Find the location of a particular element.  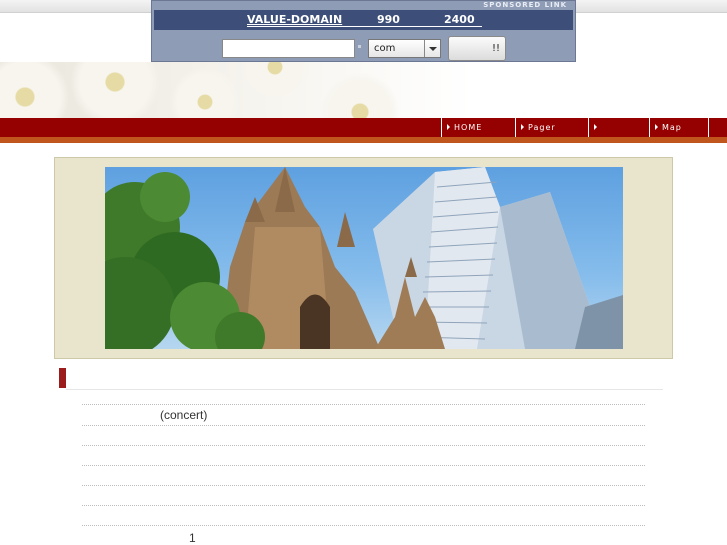

ad-link: VALUE-DOMAIN 990 2400 is located at coordinates (364, 20).